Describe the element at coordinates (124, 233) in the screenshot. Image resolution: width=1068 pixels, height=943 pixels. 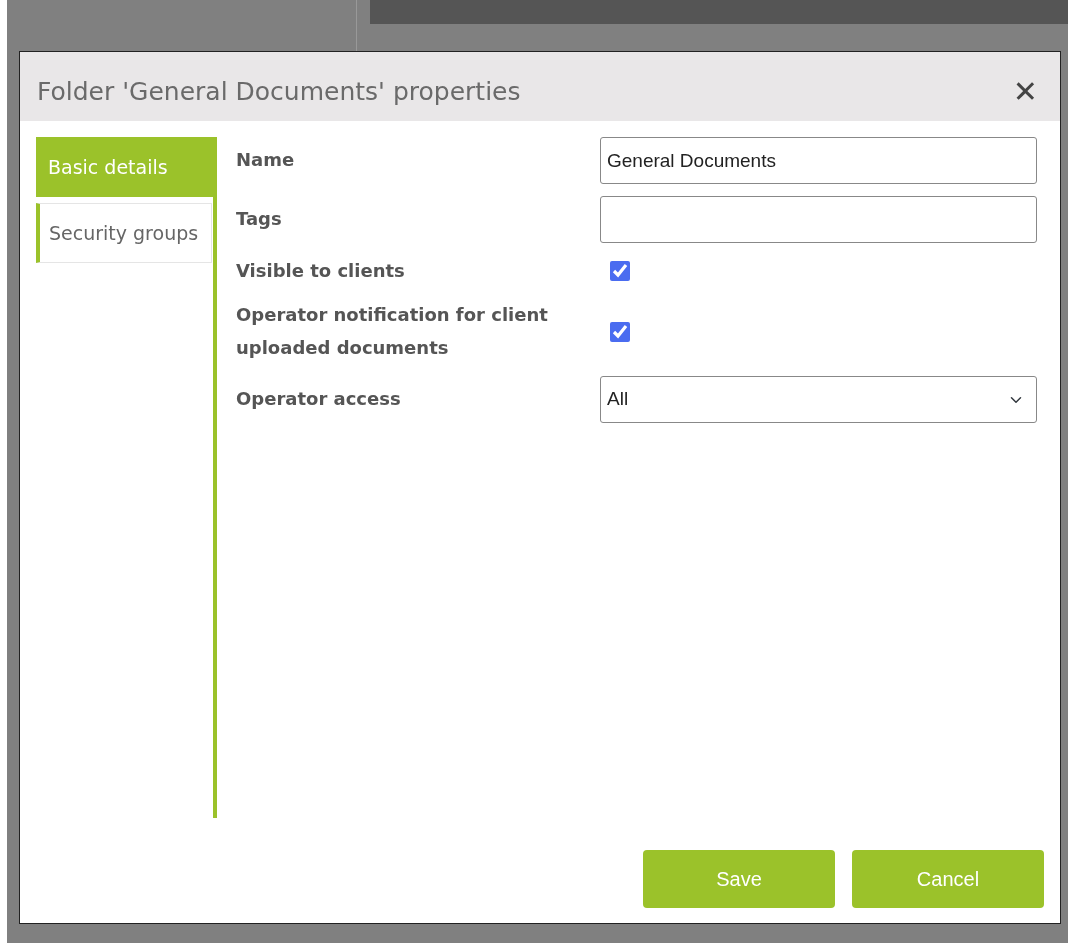
I see `tab: Security groups` at that location.